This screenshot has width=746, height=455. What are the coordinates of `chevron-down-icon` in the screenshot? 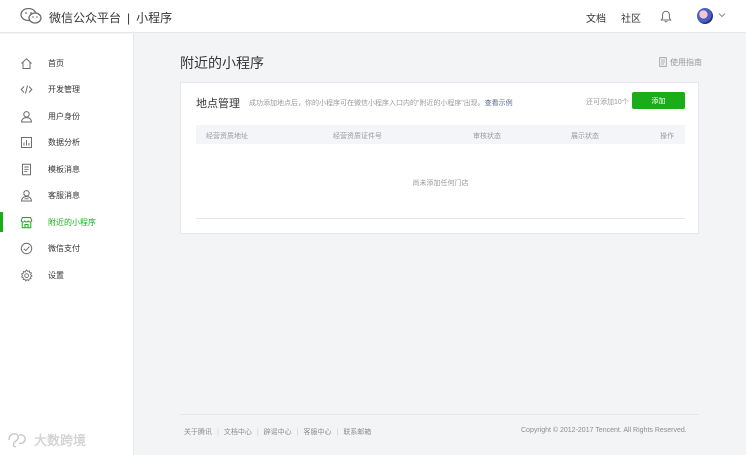 It's located at (722, 15).